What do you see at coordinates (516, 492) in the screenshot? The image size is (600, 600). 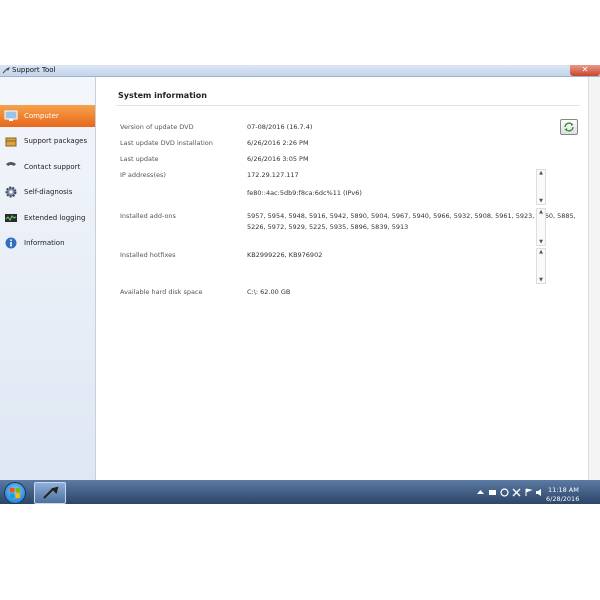 I see `action-center-icon` at bounding box center [516, 492].